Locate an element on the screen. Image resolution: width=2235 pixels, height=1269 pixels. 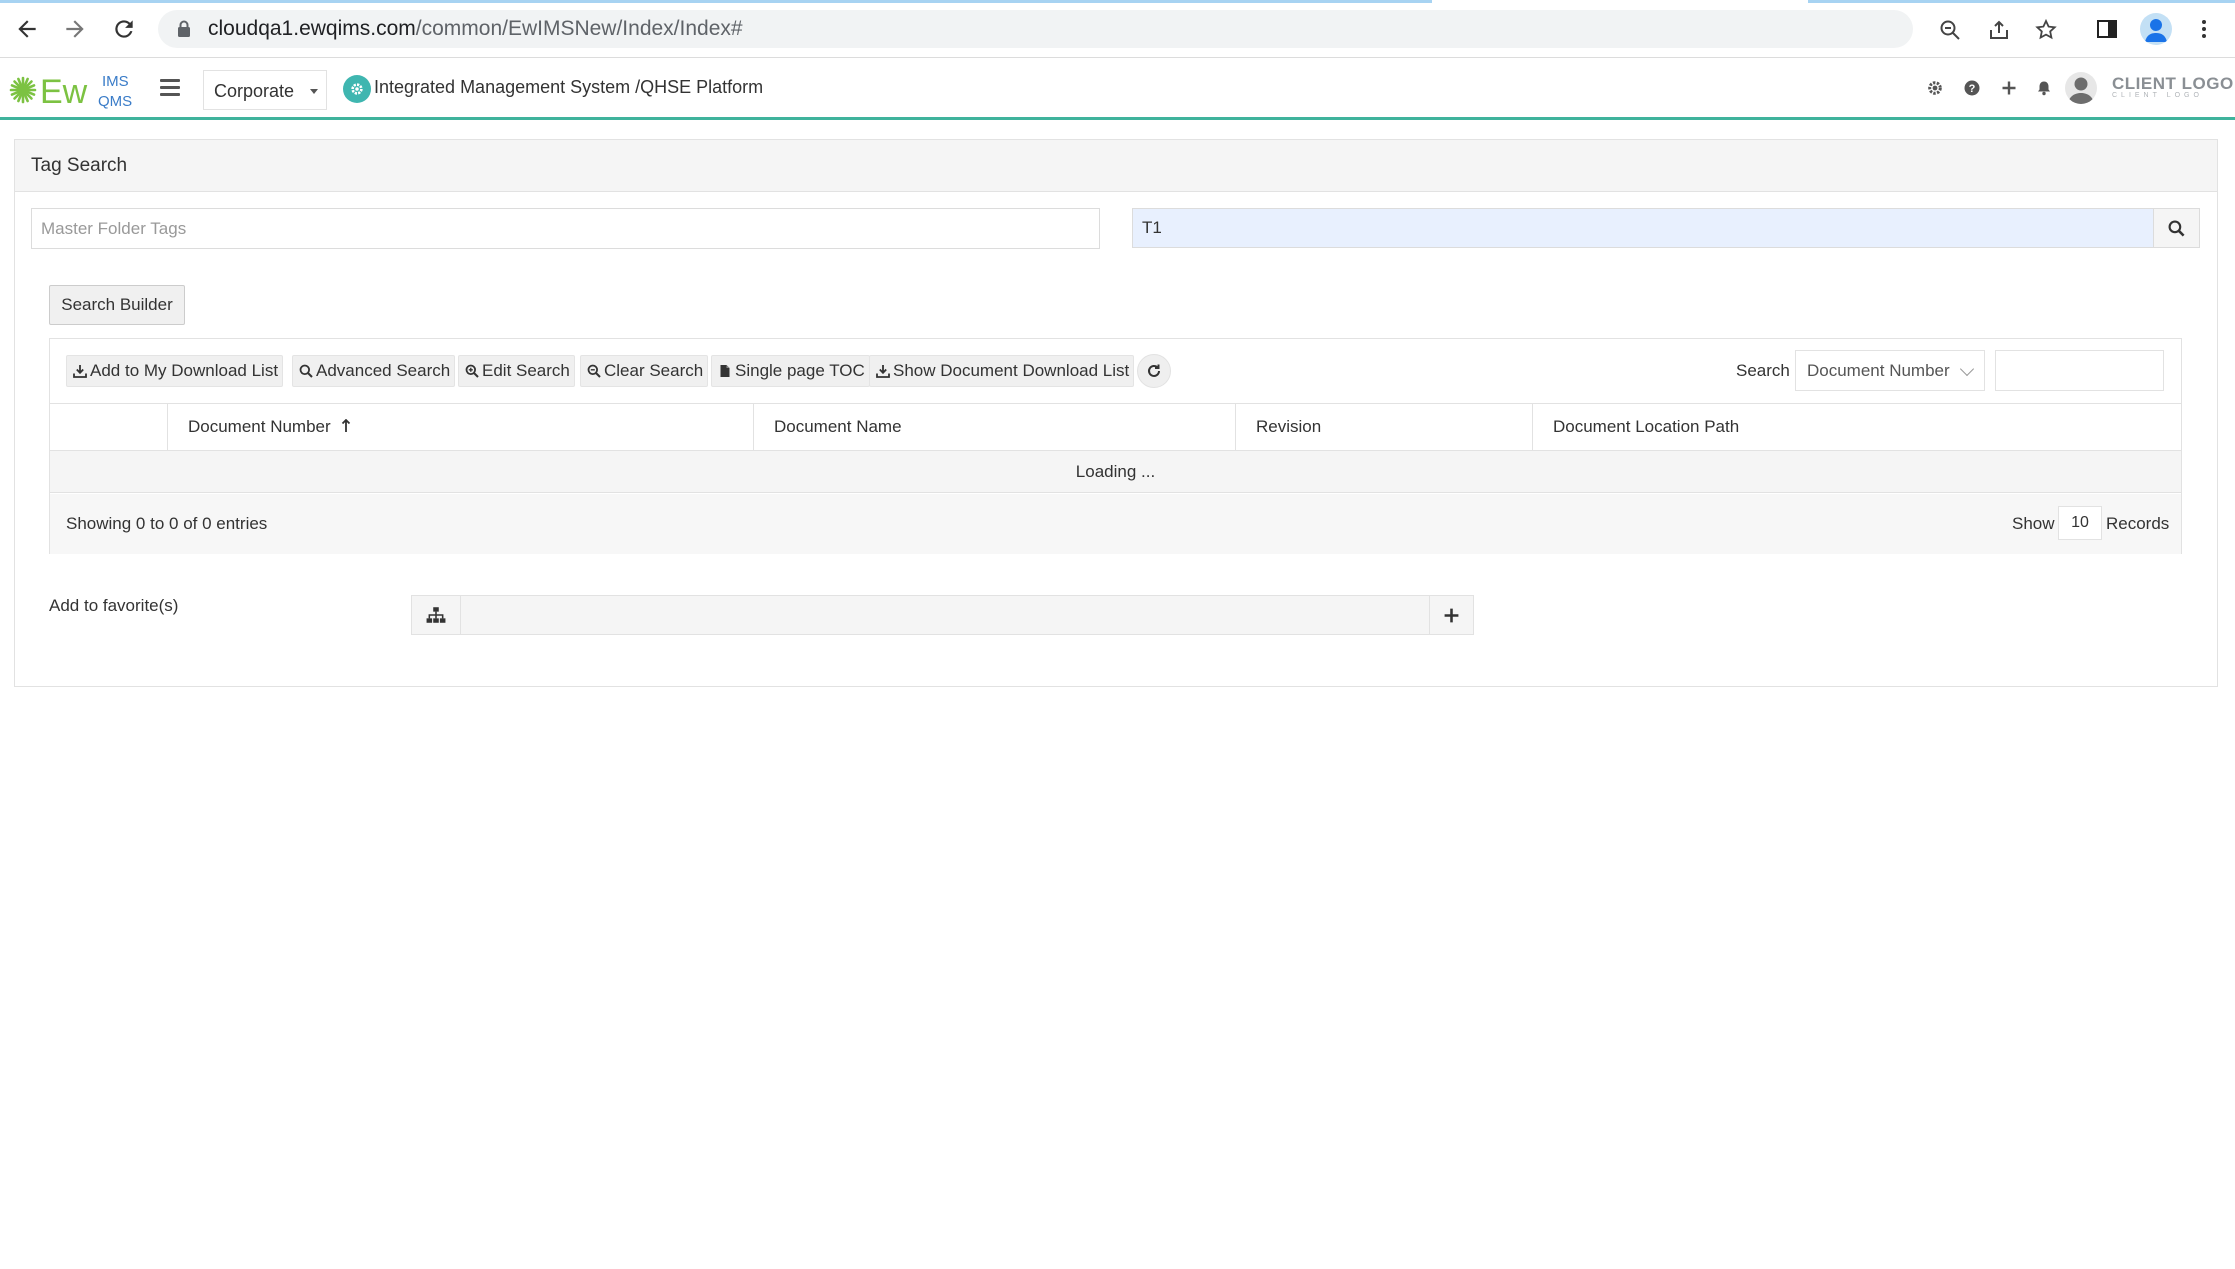
zoom-out-icon is located at coordinates (594, 371).